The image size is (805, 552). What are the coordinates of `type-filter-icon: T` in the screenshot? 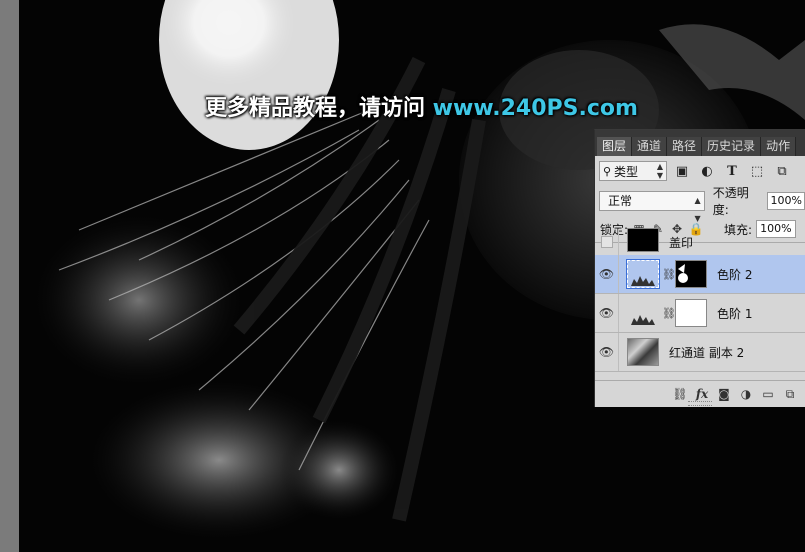 It's located at (732, 171).